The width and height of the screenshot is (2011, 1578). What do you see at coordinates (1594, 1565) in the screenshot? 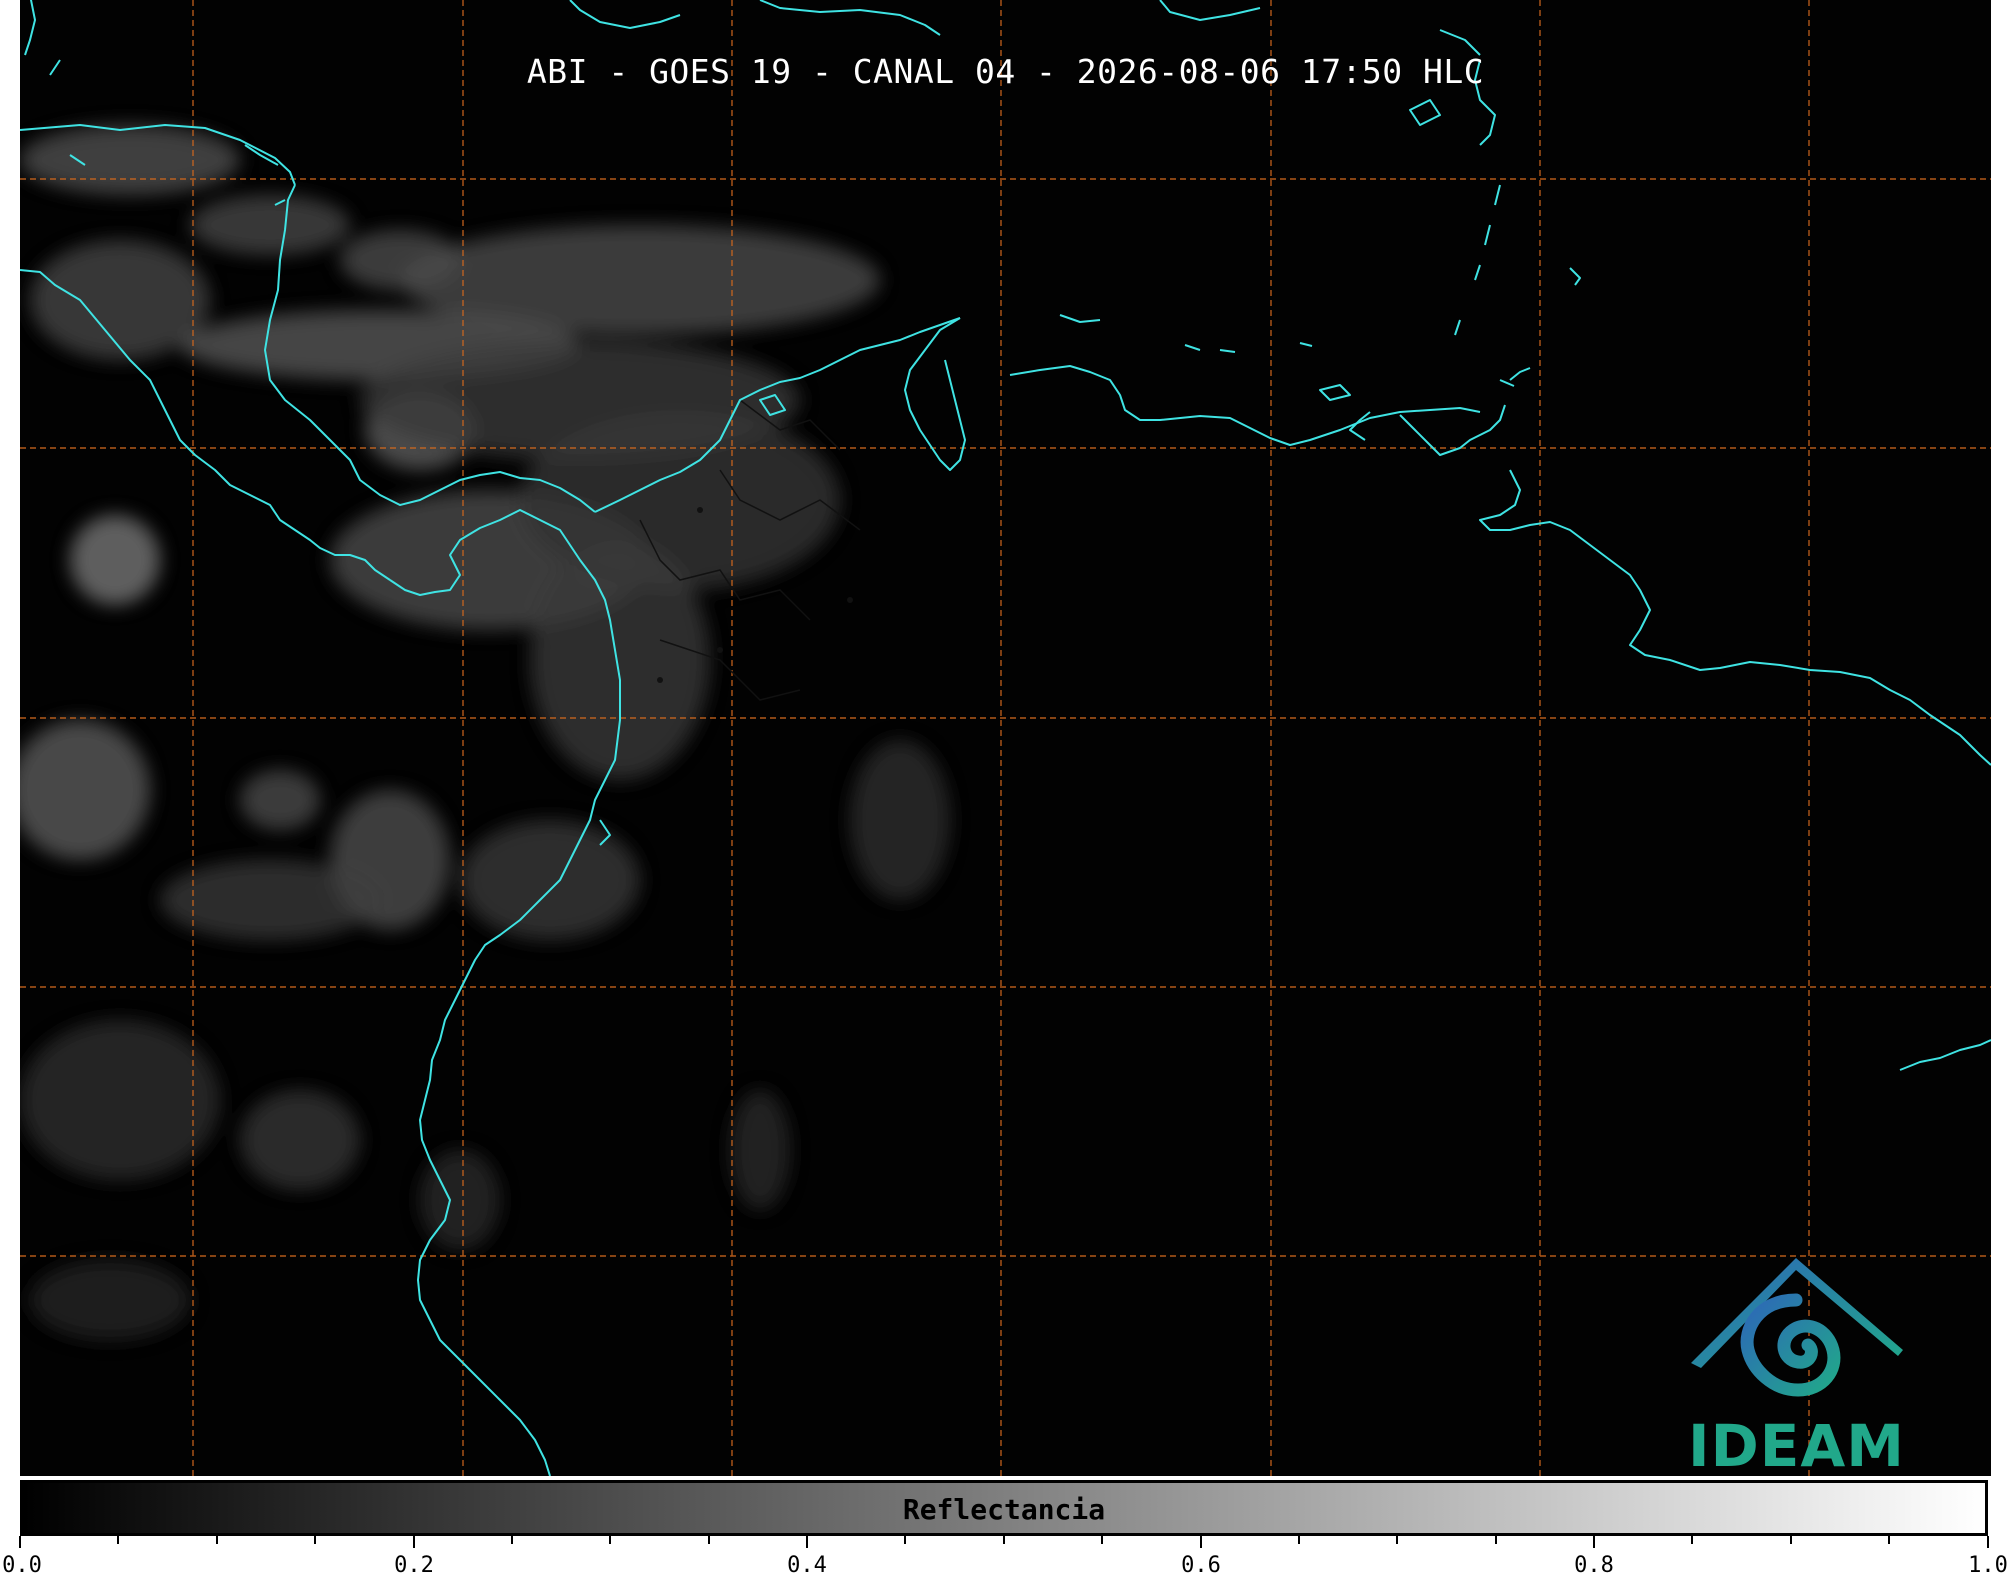
I see `colorbar-tick-label: 0.8` at bounding box center [1594, 1565].